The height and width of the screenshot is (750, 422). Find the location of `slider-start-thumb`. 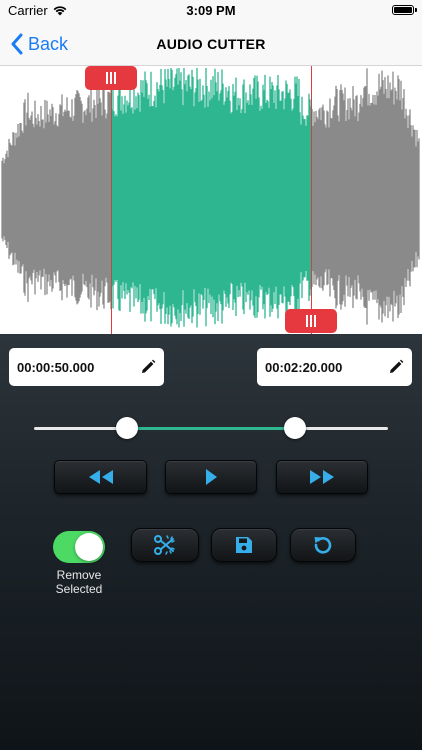

slider-start-thumb is located at coordinates (127, 428).